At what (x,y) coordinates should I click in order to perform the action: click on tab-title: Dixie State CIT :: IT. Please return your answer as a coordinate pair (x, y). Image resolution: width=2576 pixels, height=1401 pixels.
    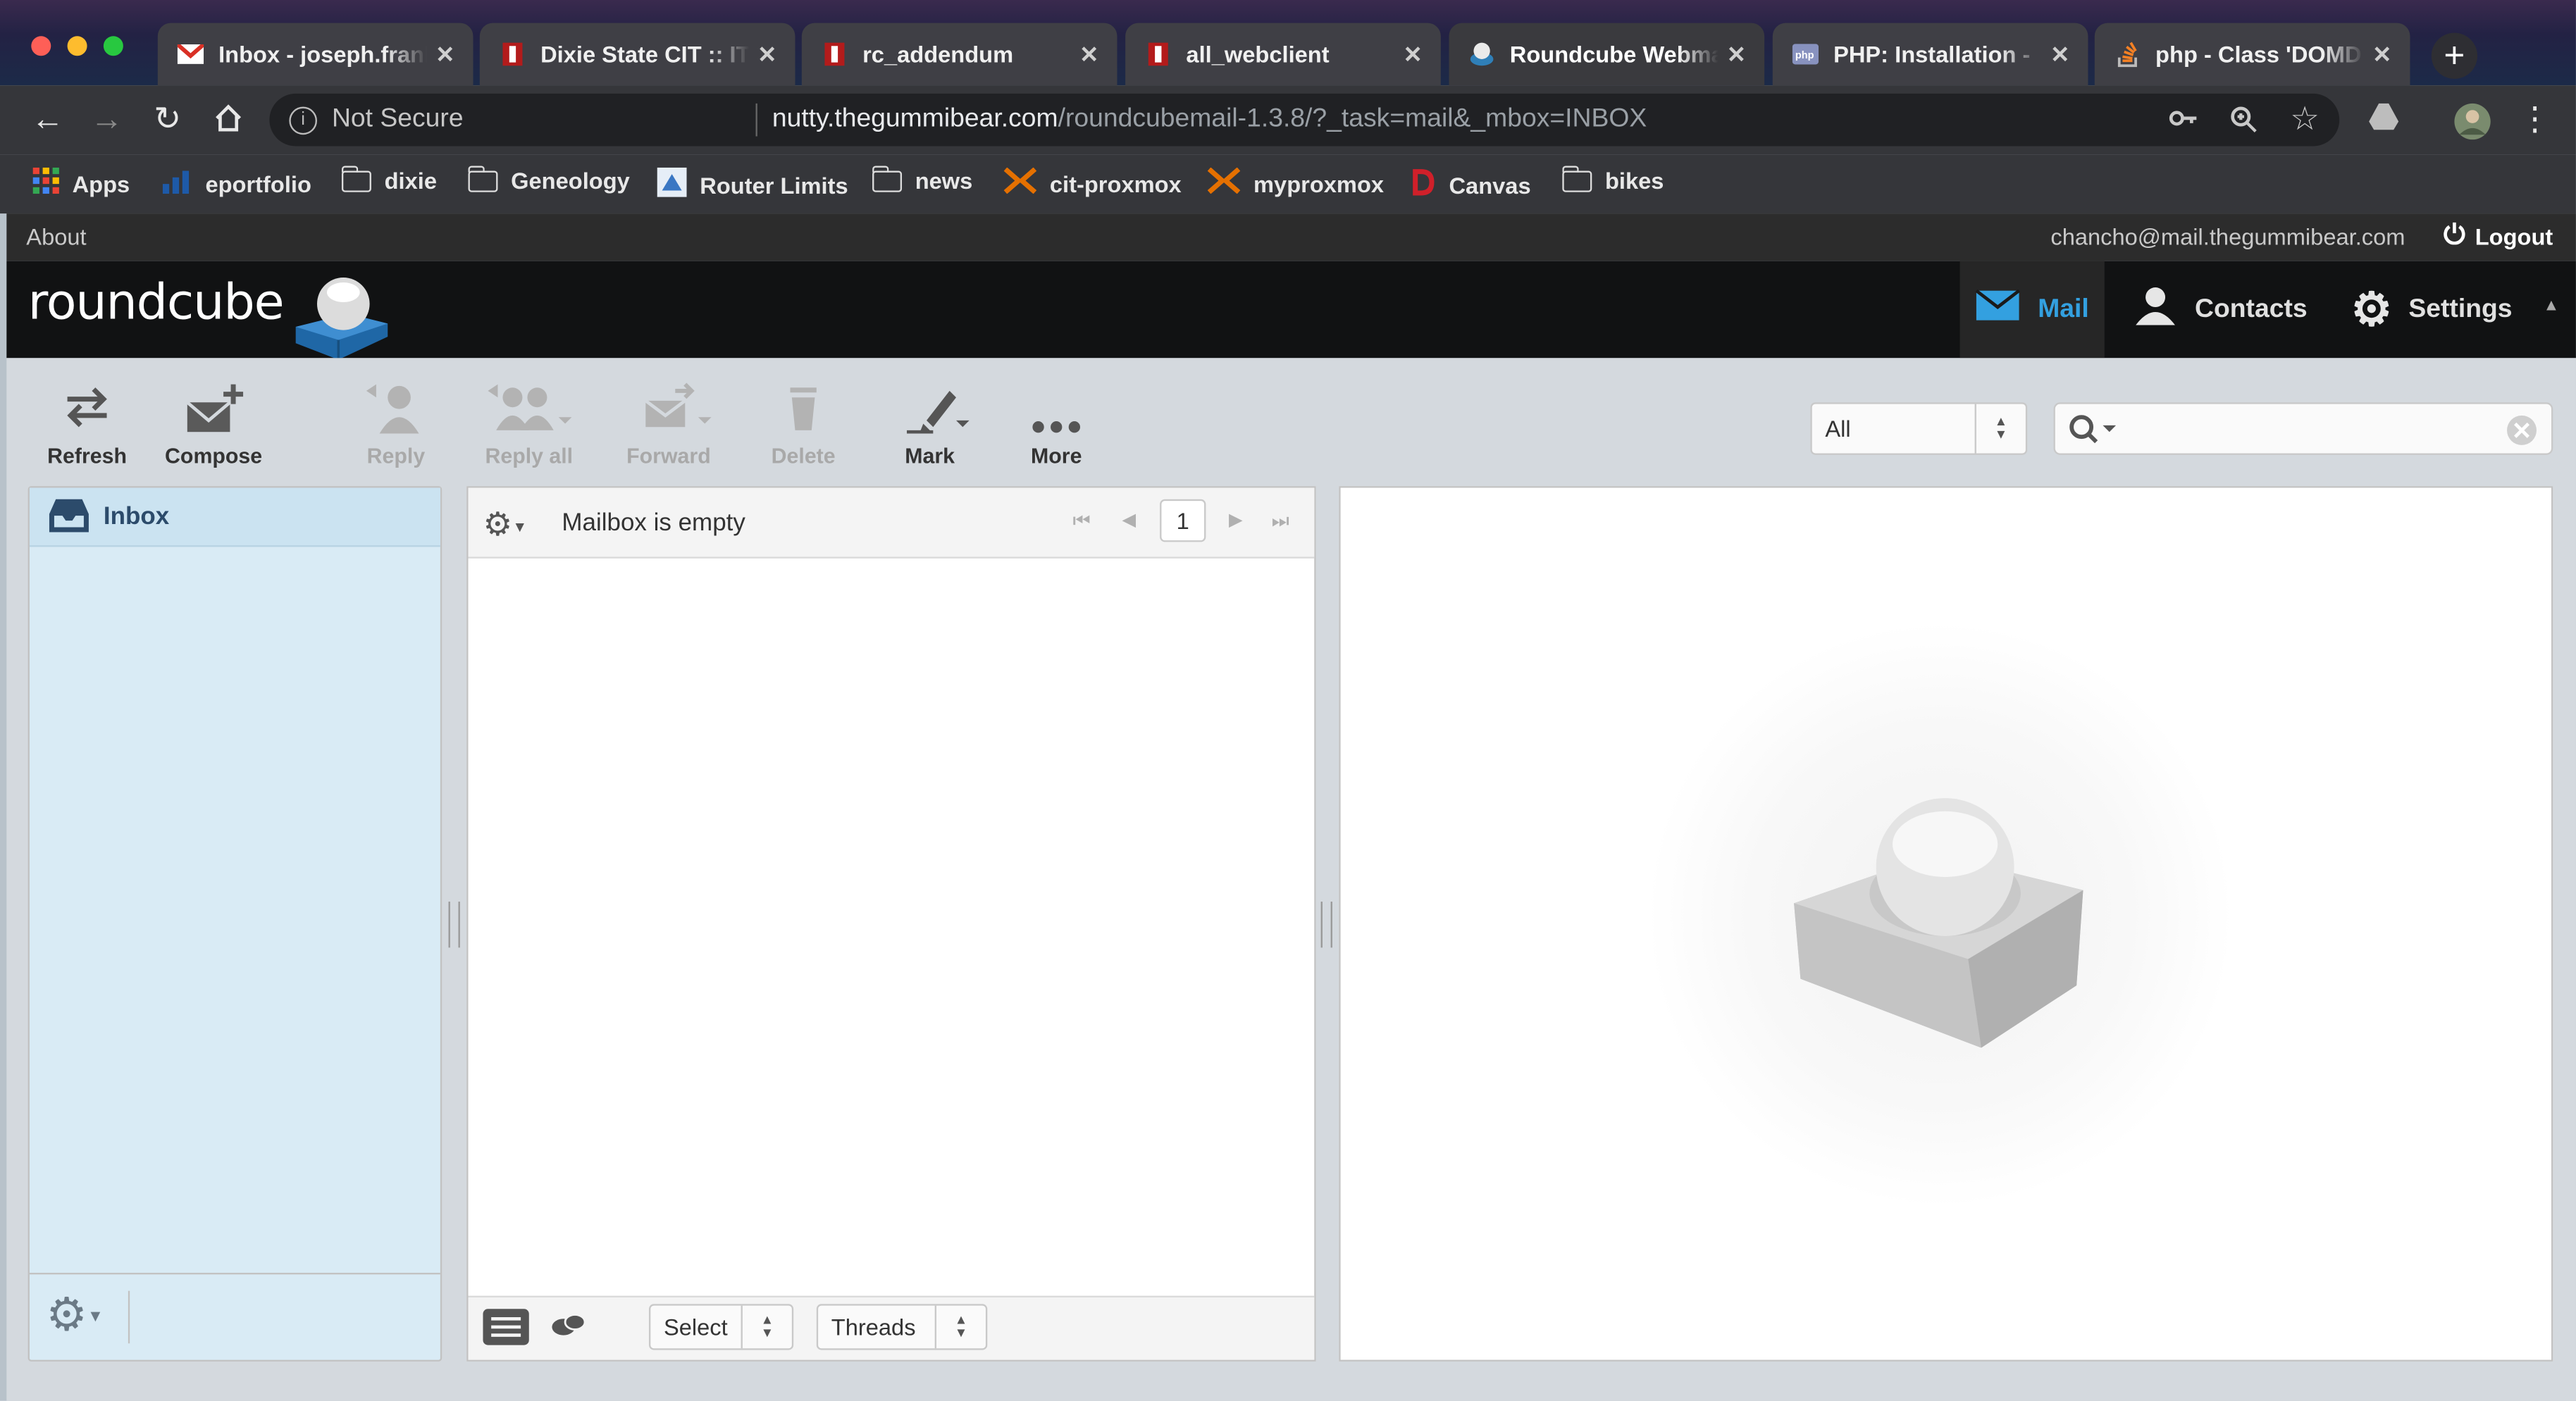
    Looking at the image, I should click on (645, 55).